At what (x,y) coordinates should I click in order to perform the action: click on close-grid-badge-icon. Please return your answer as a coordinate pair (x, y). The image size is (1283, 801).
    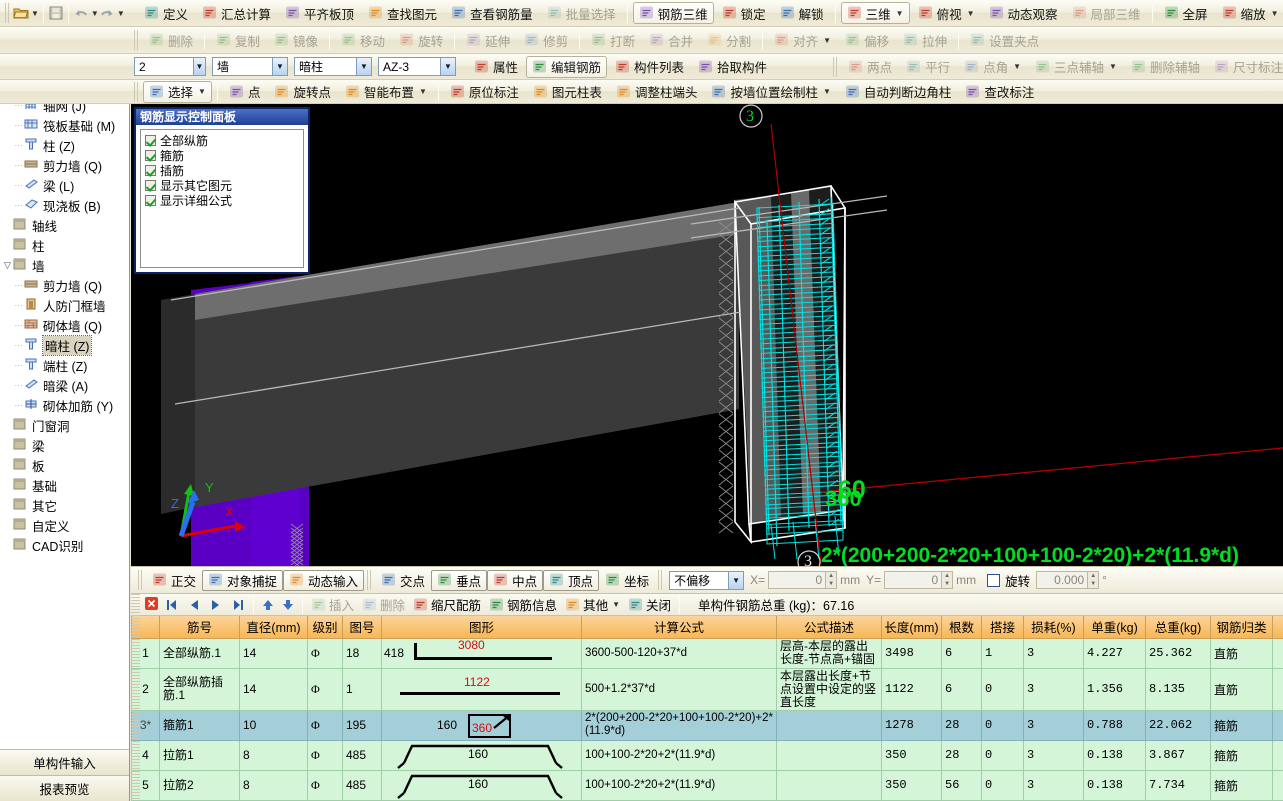
    Looking at the image, I should click on (153, 604).